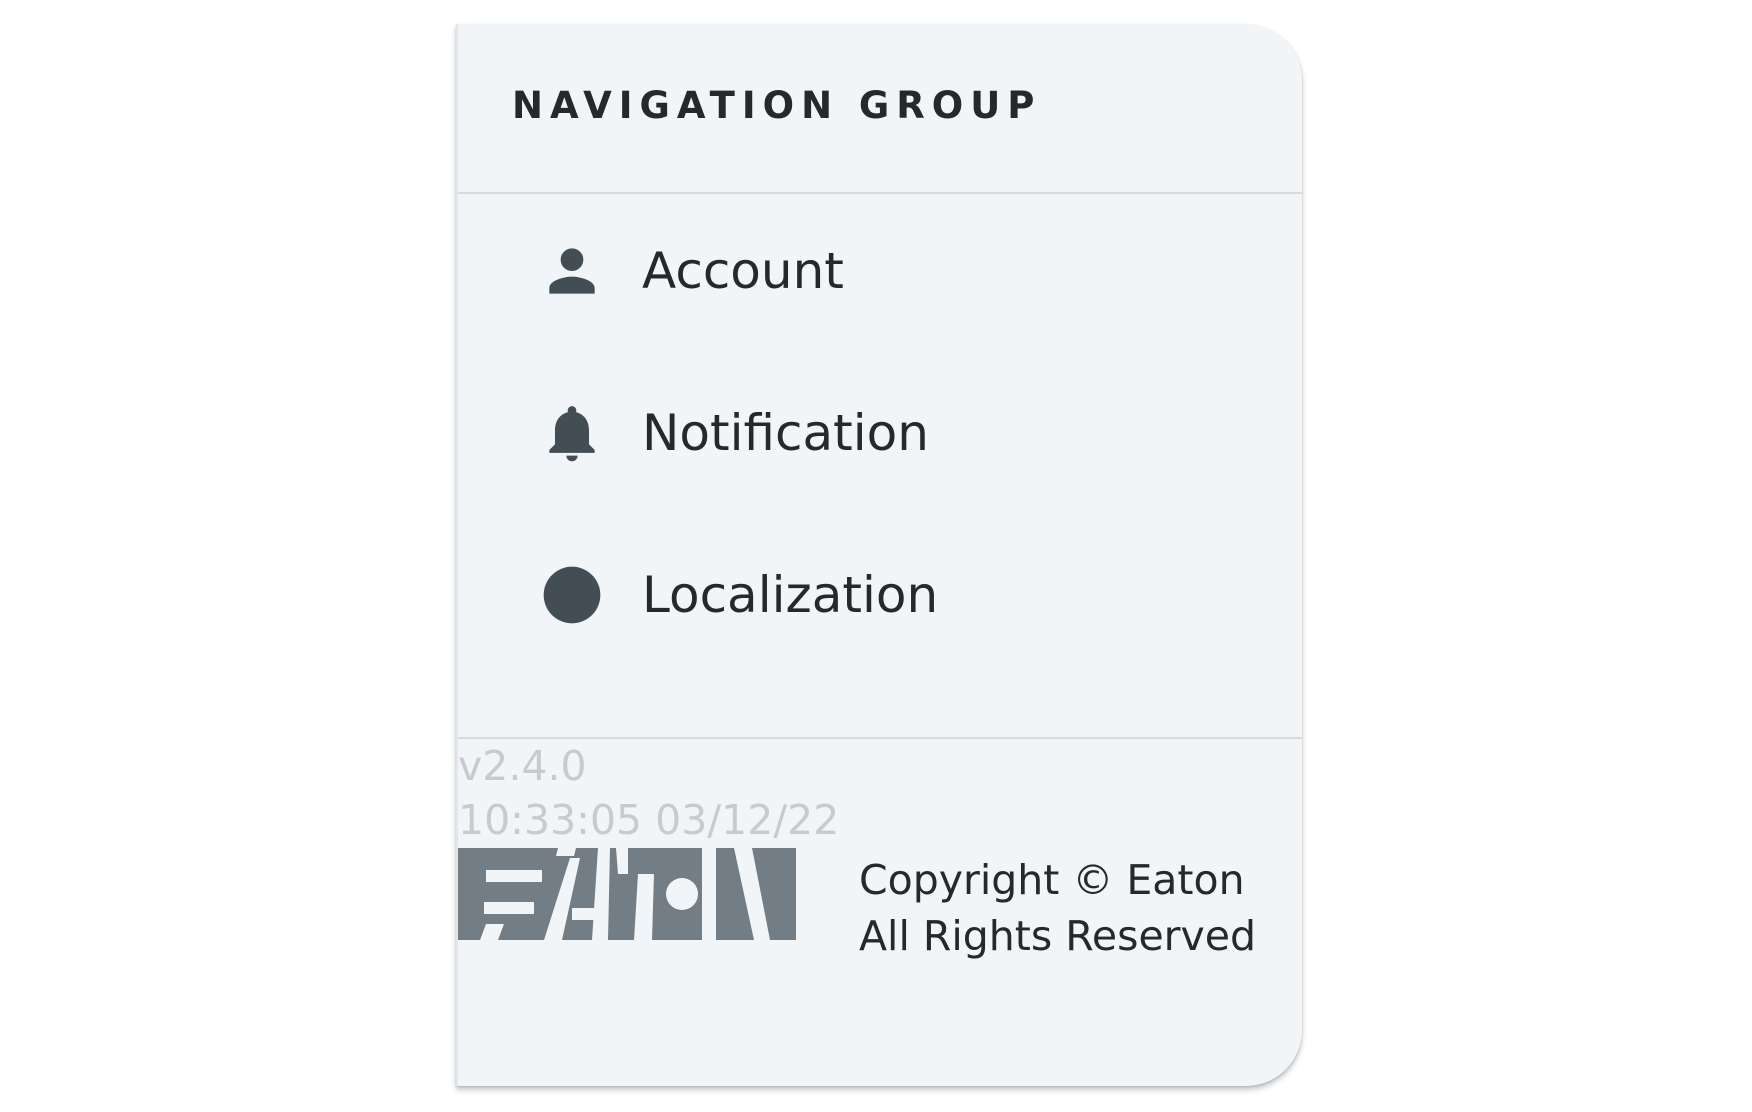  Describe the element at coordinates (522, 766) in the screenshot. I see `app-version: v2.4.0` at that location.